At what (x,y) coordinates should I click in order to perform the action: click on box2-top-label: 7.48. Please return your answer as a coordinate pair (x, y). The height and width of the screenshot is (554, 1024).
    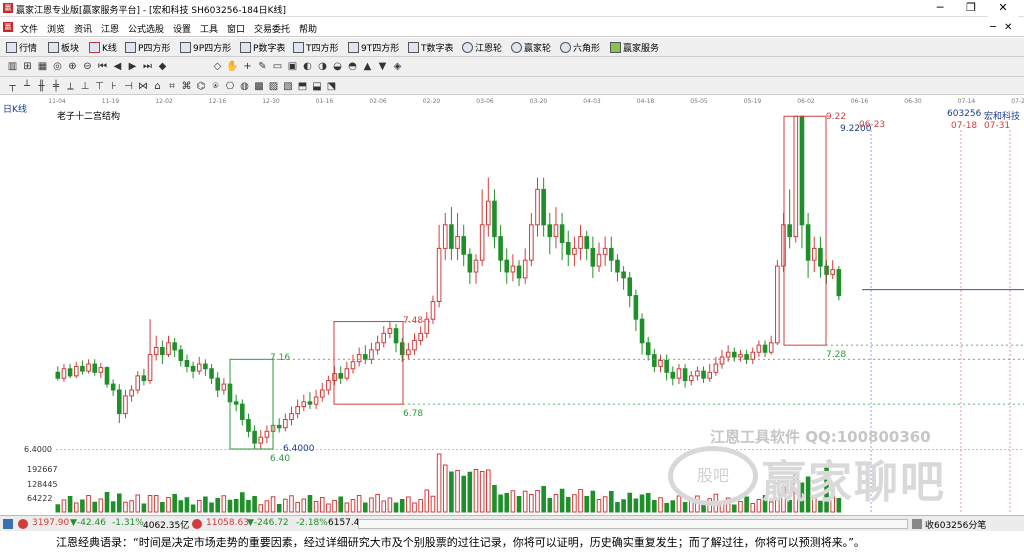
    Looking at the image, I should click on (413, 321).